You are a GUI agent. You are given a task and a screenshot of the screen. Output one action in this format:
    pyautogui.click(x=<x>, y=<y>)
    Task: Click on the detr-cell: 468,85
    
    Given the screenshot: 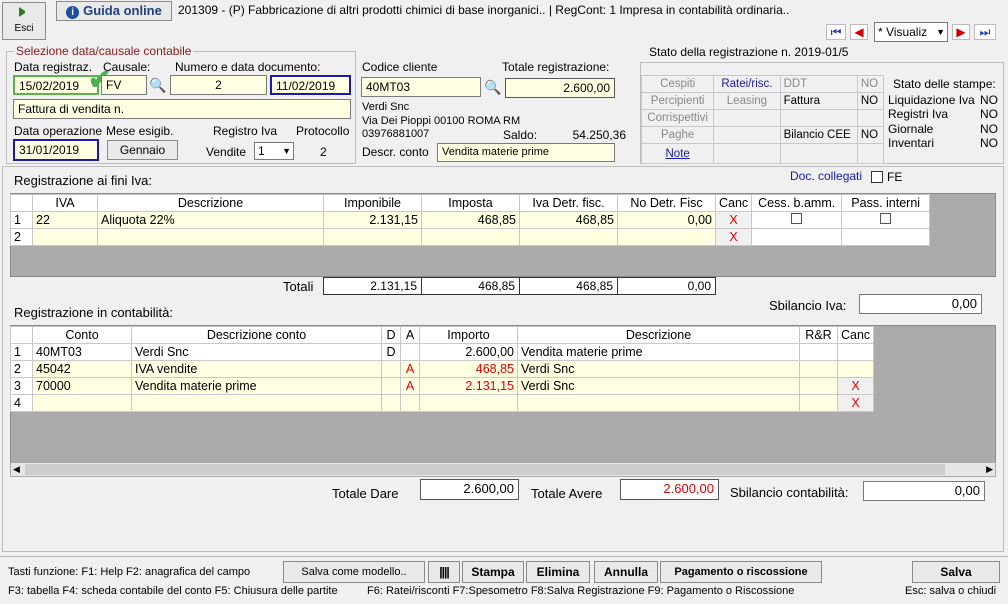 What is the action you would take?
    pyautogui.click(x=568, y=220)
    